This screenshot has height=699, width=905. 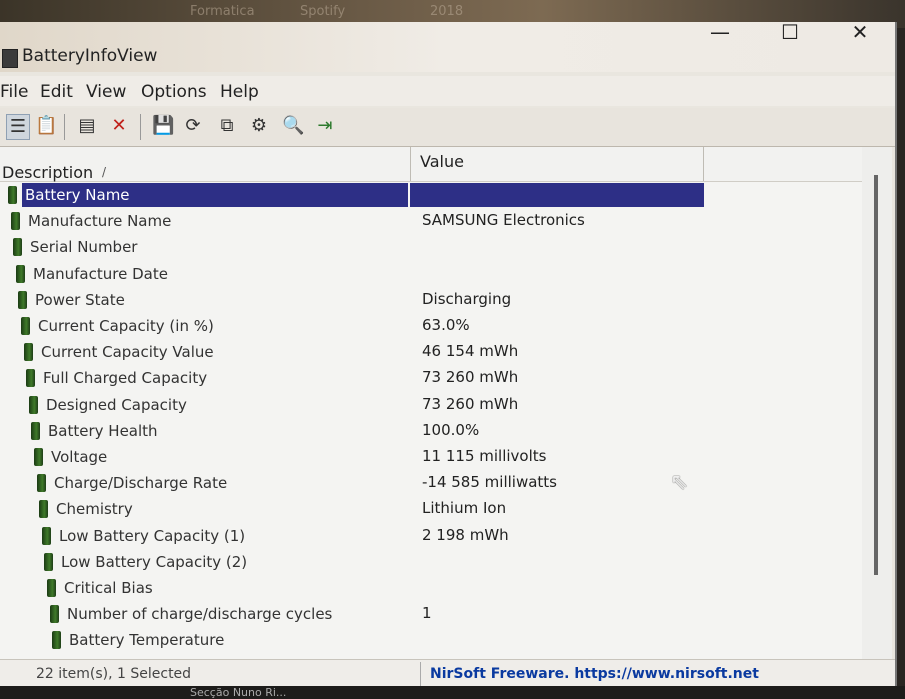 What do you see at coordinates (106, 92) in the screenshot?
I see `menu-view: View` at bounding box center [106, 92].